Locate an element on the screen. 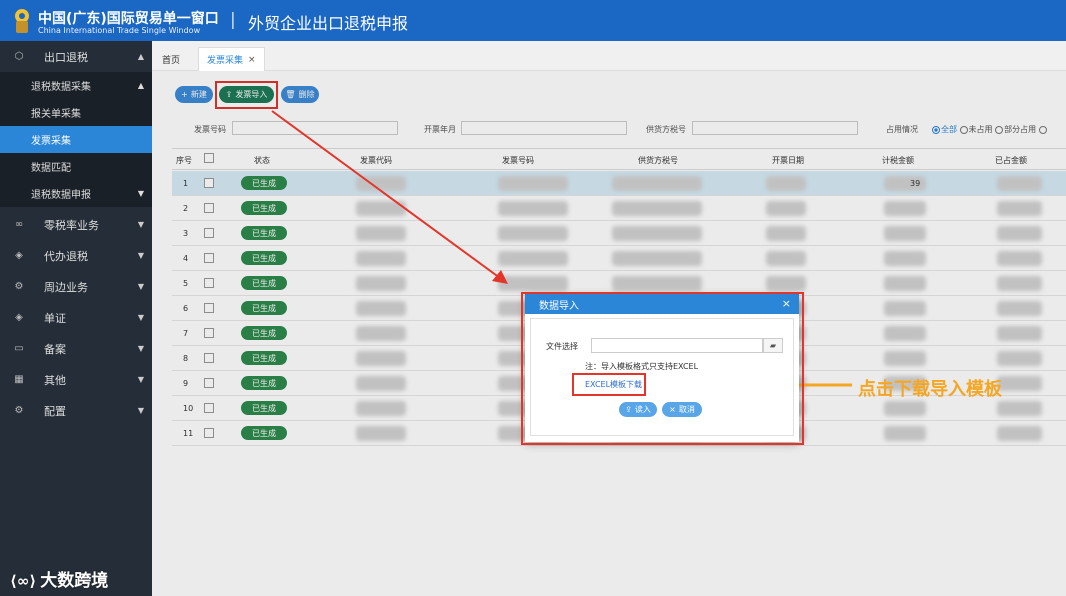 This screenshot has width=1066, height=596. red-arrow-line is located at coordinates (386, 194).